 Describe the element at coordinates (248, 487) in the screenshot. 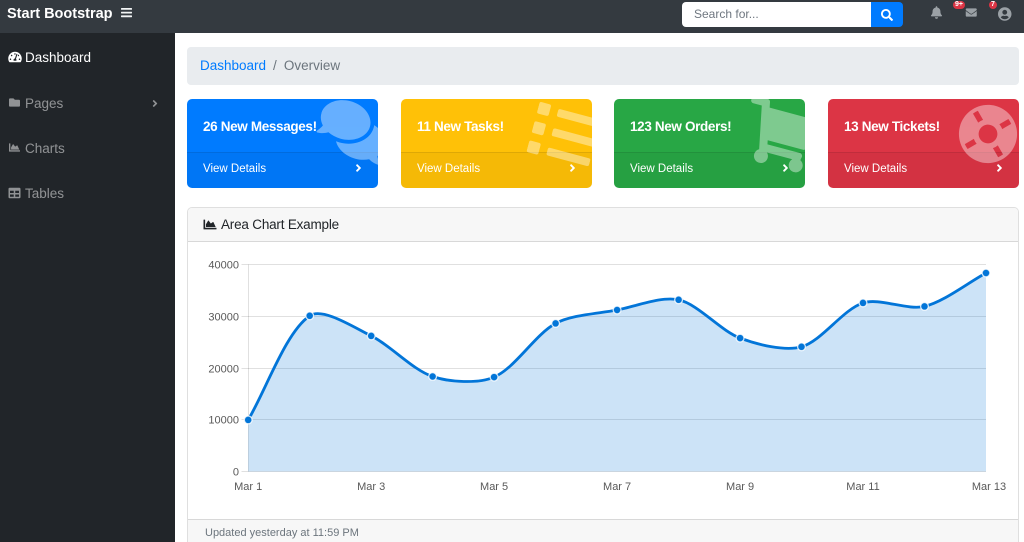

I see `svg-text: Mar 1` at that location.